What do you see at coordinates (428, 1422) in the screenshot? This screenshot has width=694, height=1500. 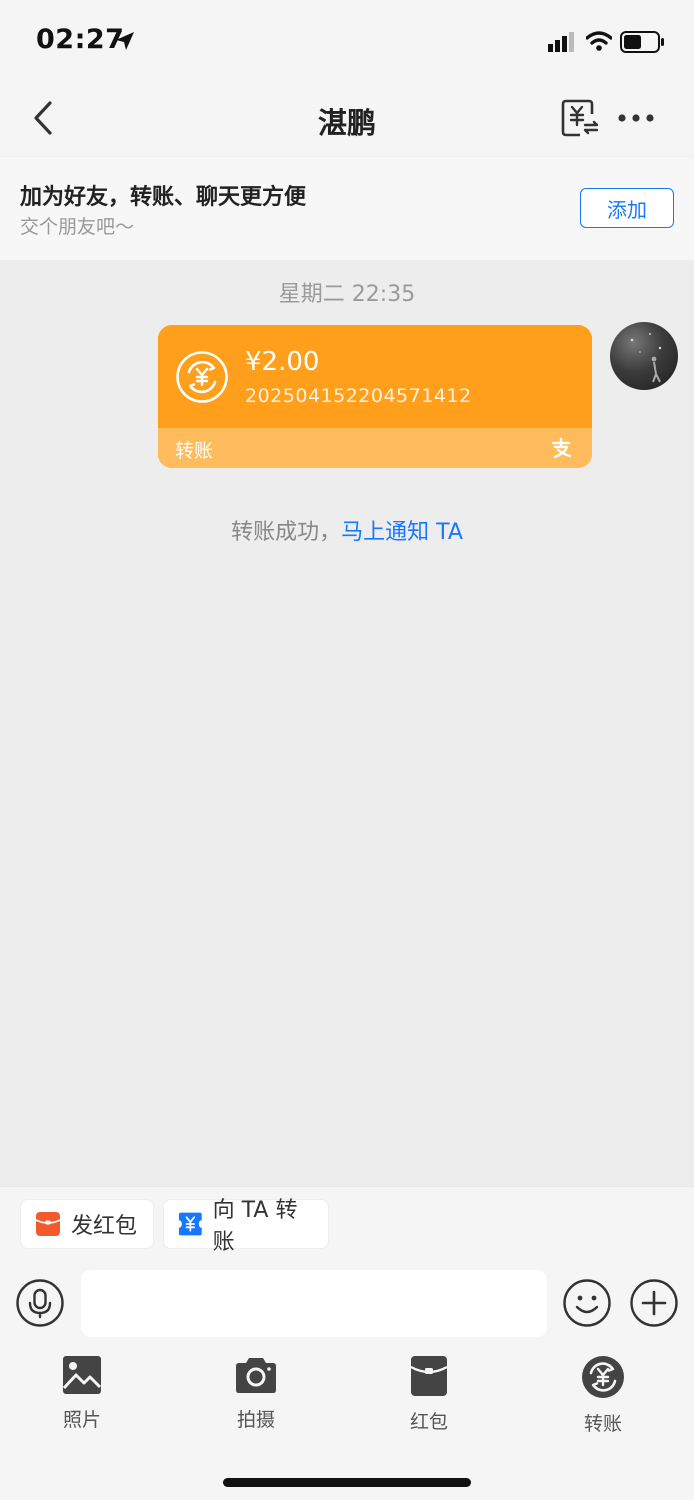 I see `toolbar-red-packet-label: 红包` at bounding box center [428, 1422].